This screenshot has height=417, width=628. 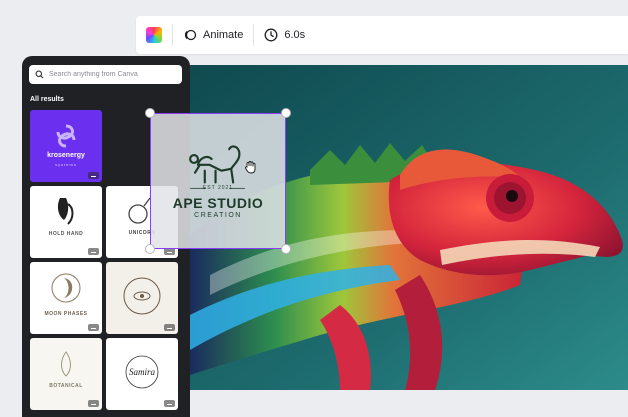 What do you see at coordinates (114, 74) in the screenshot?
I see `search-input` at bounding box center [114, 74].